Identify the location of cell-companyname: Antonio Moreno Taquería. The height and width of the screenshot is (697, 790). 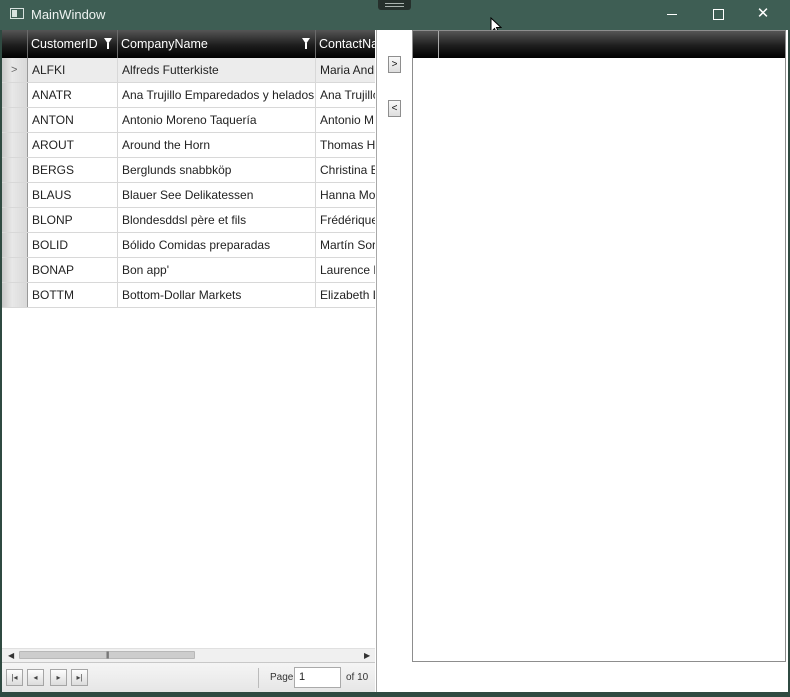
(217, 120).